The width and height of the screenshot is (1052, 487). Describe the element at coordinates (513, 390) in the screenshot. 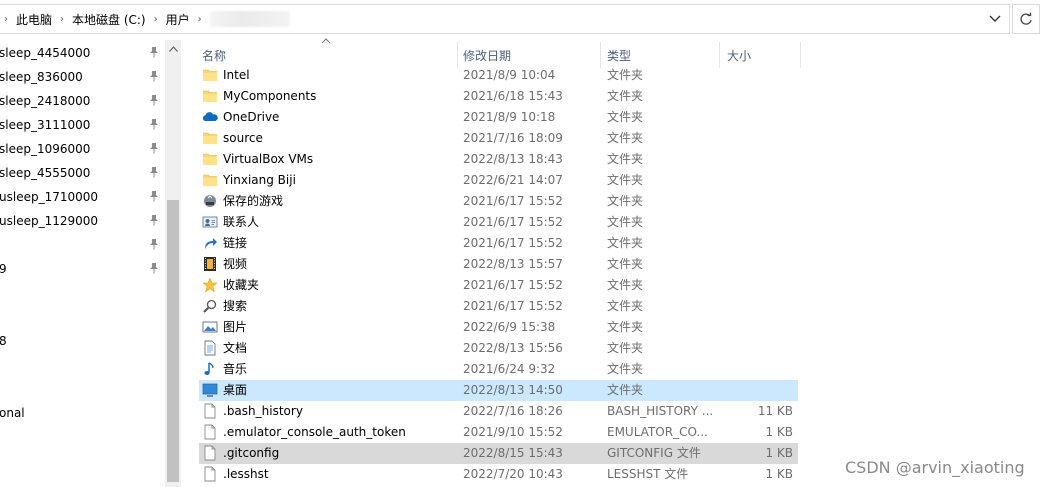

I see `file-modified-date: 2022/8/13 14:50` at that location.